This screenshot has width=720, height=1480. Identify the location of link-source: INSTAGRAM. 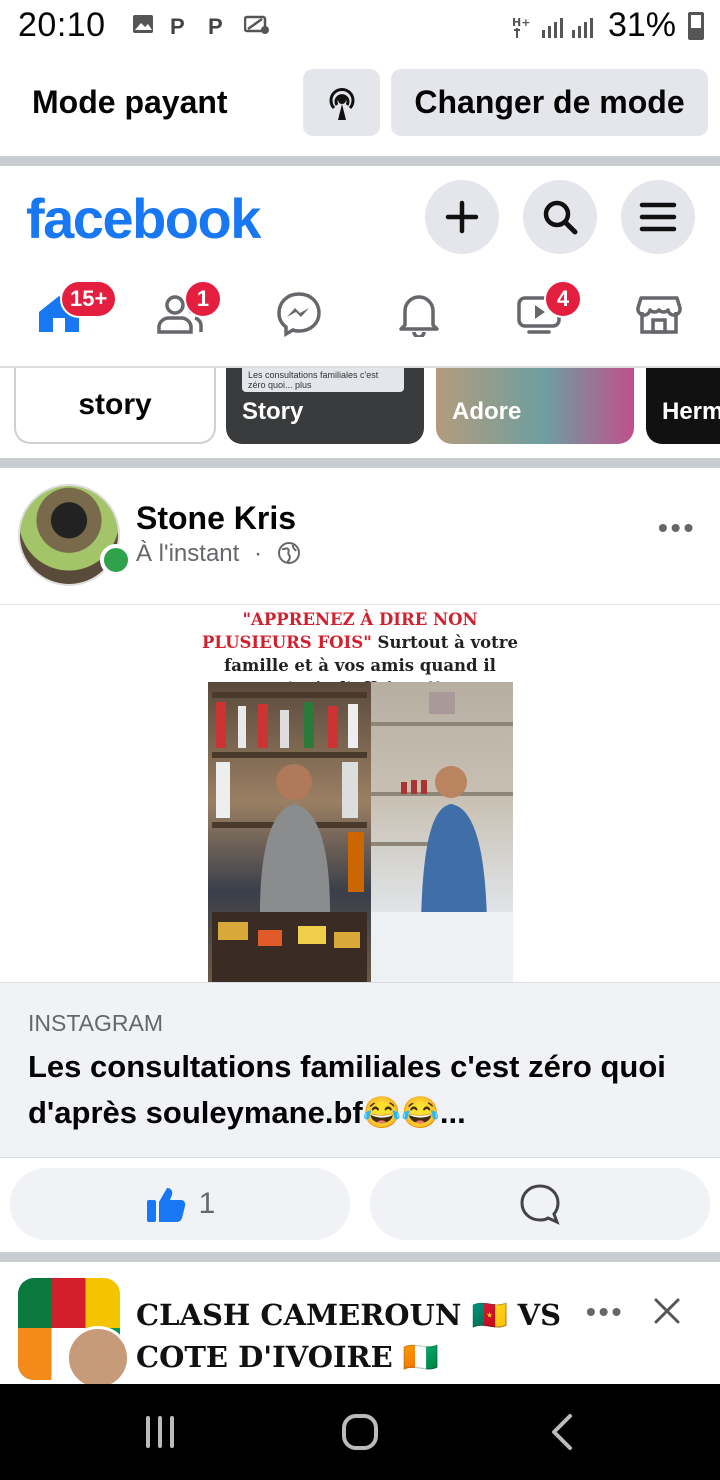
(96, 1023).